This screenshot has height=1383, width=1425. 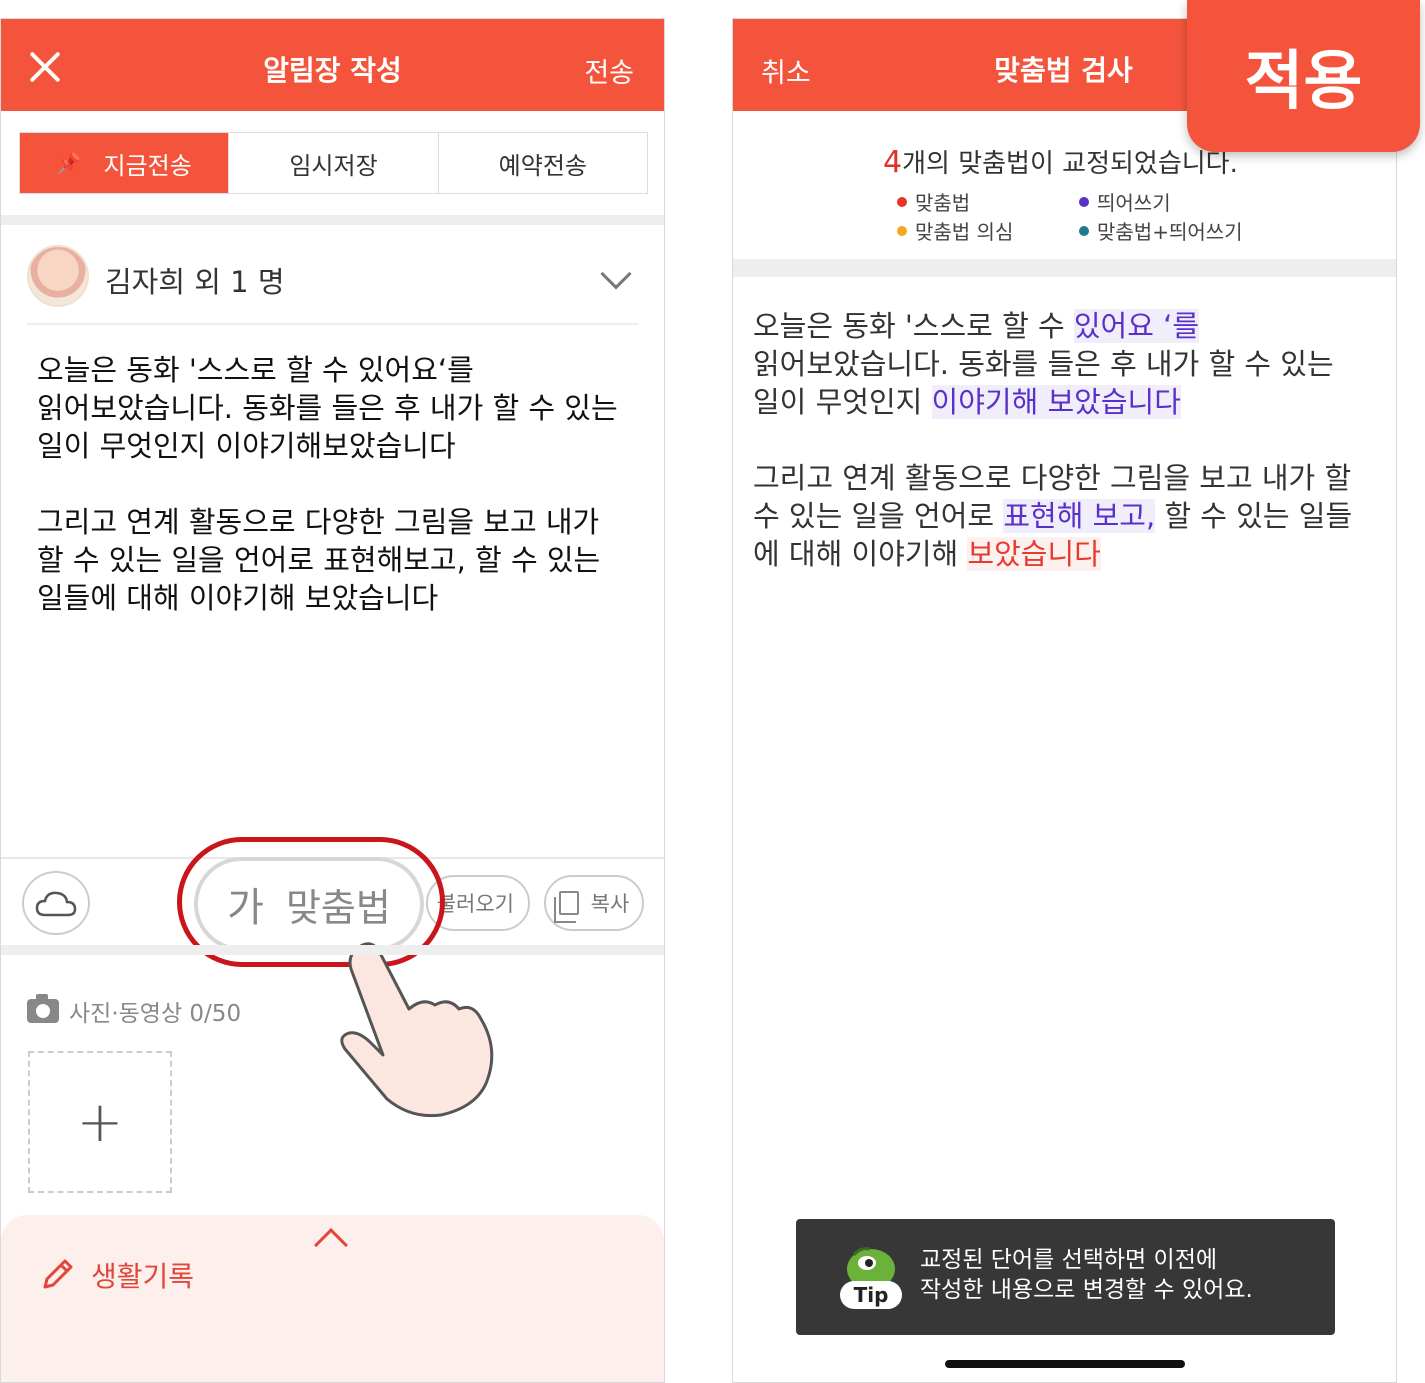 What do you see at coordinates (1170, 232) in the screenshot?
I see `legend-label: 맞춤법+띄어쓰기` at bounding box center [1170, 232].